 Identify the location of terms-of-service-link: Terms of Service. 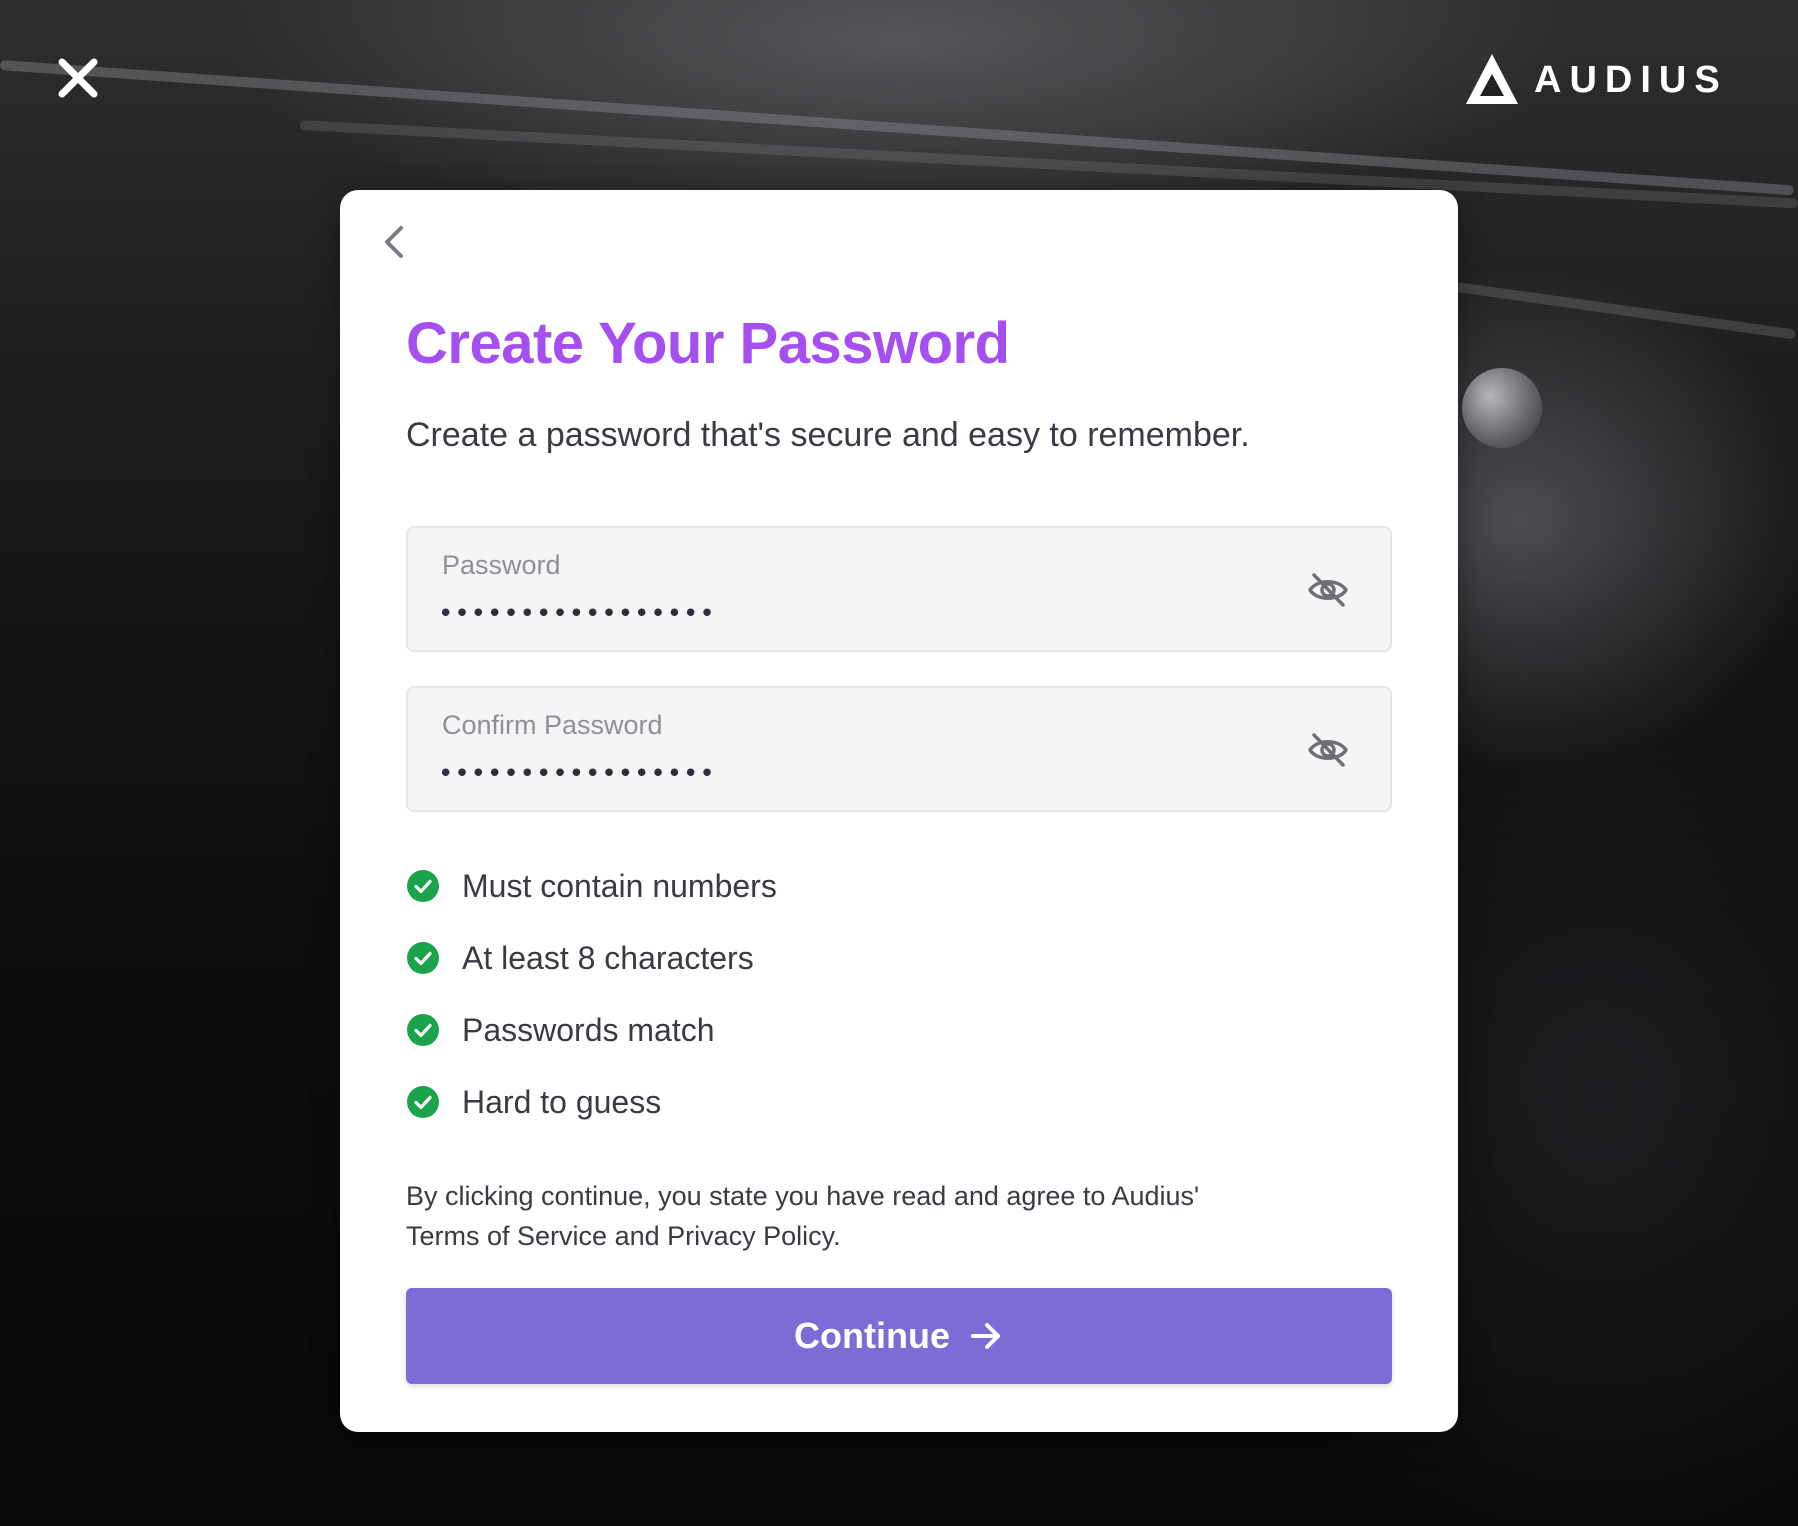
(506, 1236).